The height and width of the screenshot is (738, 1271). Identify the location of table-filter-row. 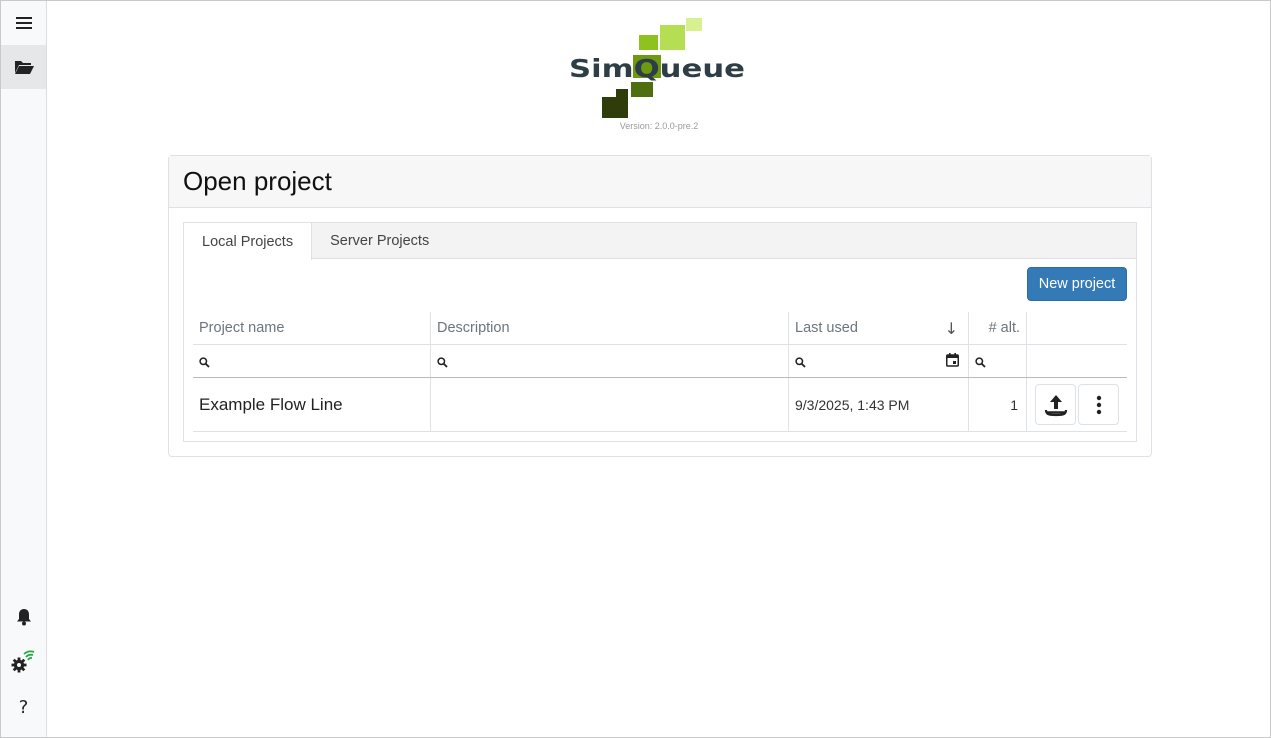
(660, 361).